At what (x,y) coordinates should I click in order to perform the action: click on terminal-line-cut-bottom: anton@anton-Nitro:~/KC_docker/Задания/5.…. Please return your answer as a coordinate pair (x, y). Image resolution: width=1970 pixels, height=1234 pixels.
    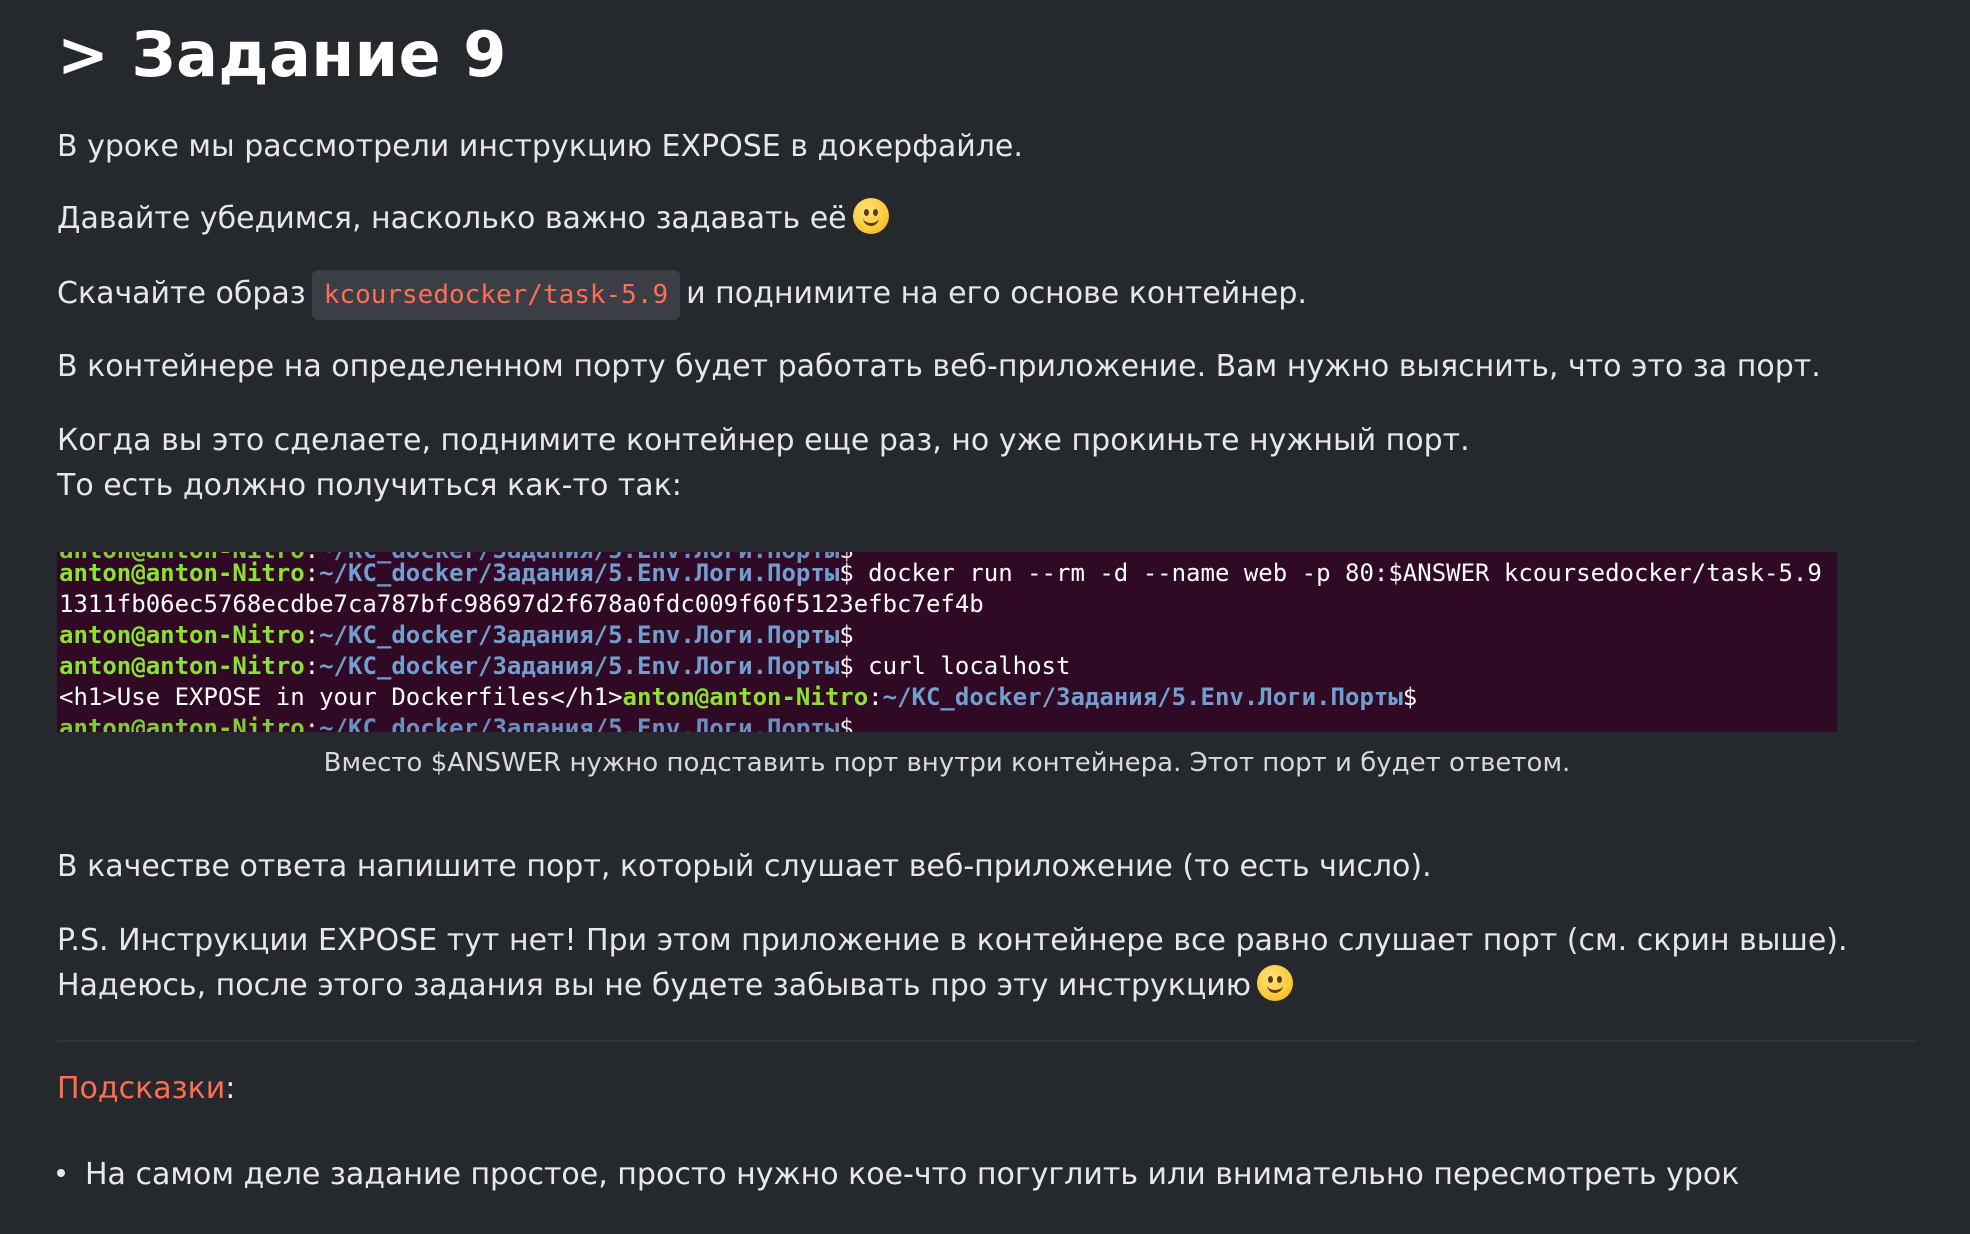
    Looking at the image, I should click on (456, 723).